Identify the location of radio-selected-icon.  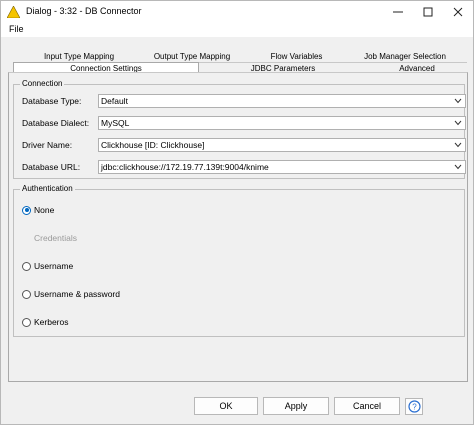
(26, 210).